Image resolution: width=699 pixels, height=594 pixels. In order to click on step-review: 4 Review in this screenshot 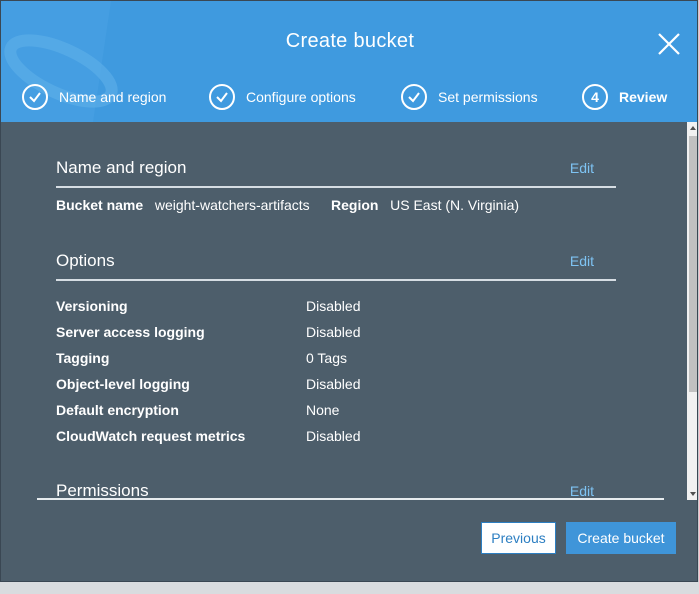, I will do `click(624, 97)`.